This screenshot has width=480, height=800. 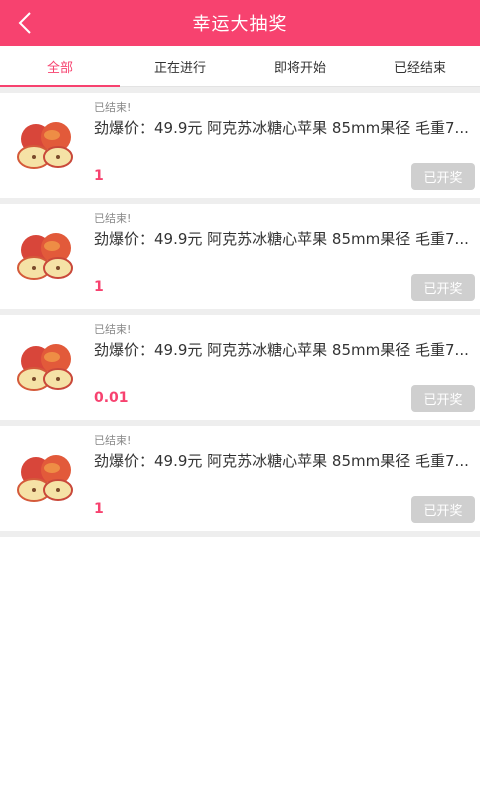 What do you see at coordinates (111, 398) in the screenshot?
I see `price-label: 0.01` at bounding box center [111, 398].